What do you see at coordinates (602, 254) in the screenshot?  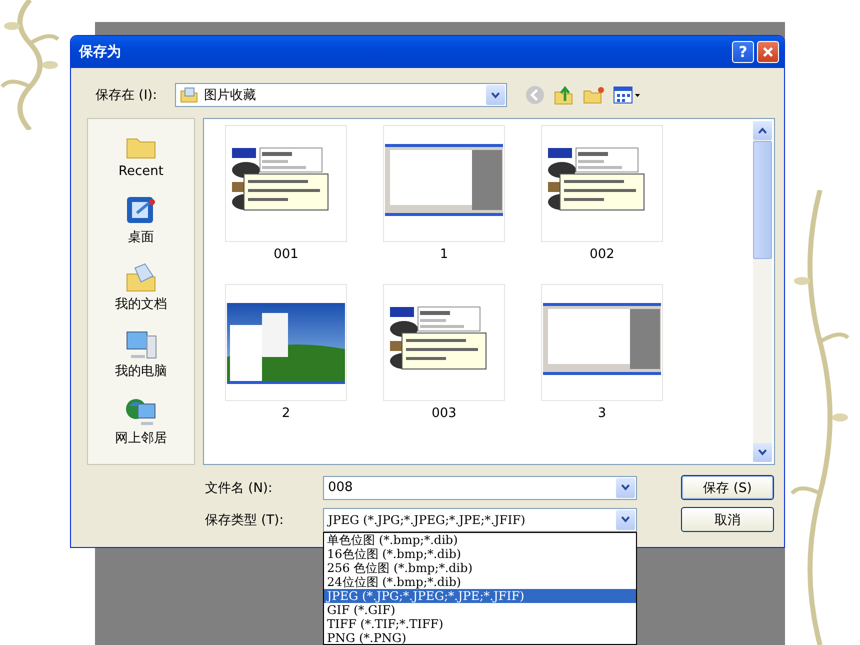 I see `file-name: 002` at bounding box center [602, 254].